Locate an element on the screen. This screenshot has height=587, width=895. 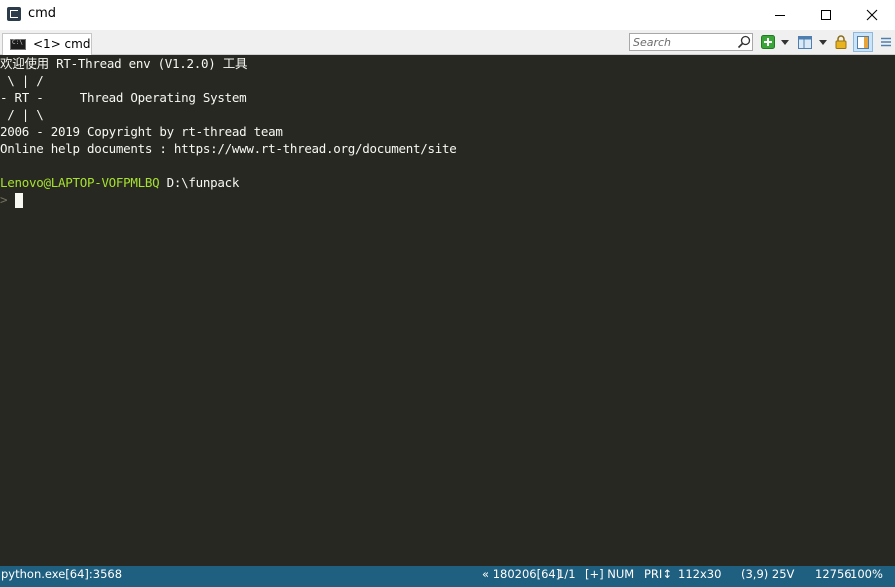
menu-icon is located at coordinates (886, 42).